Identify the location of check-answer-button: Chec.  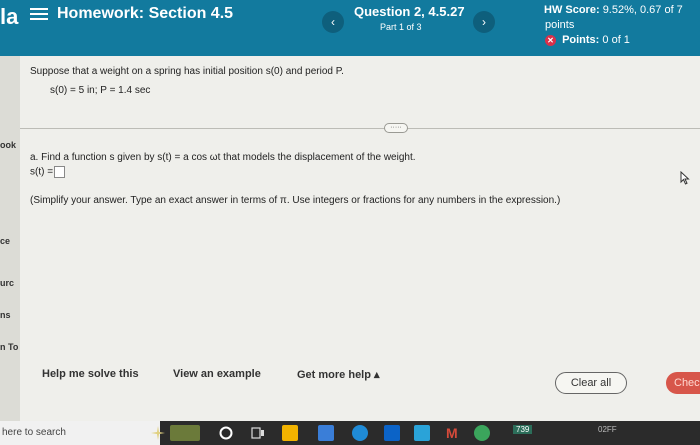
(683, 383).